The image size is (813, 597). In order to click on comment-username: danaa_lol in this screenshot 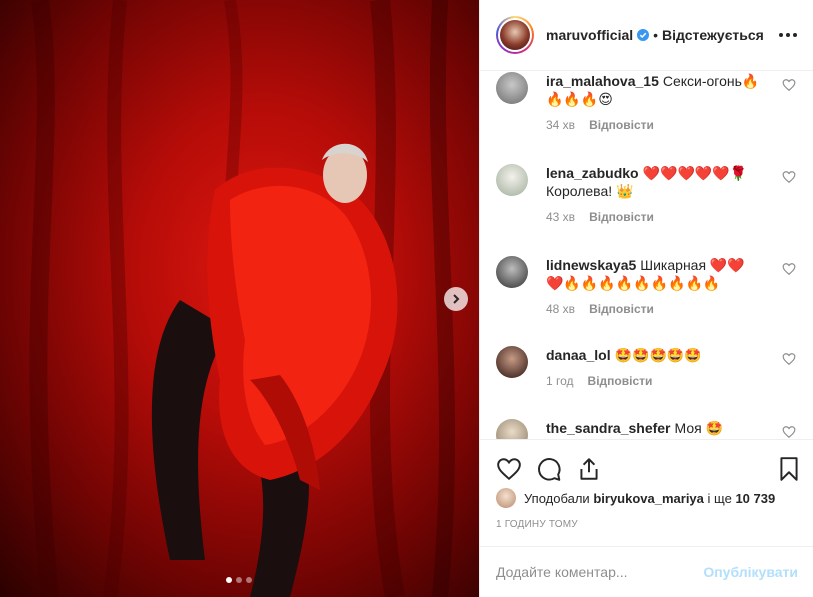, I will do `click(578, 355)`.